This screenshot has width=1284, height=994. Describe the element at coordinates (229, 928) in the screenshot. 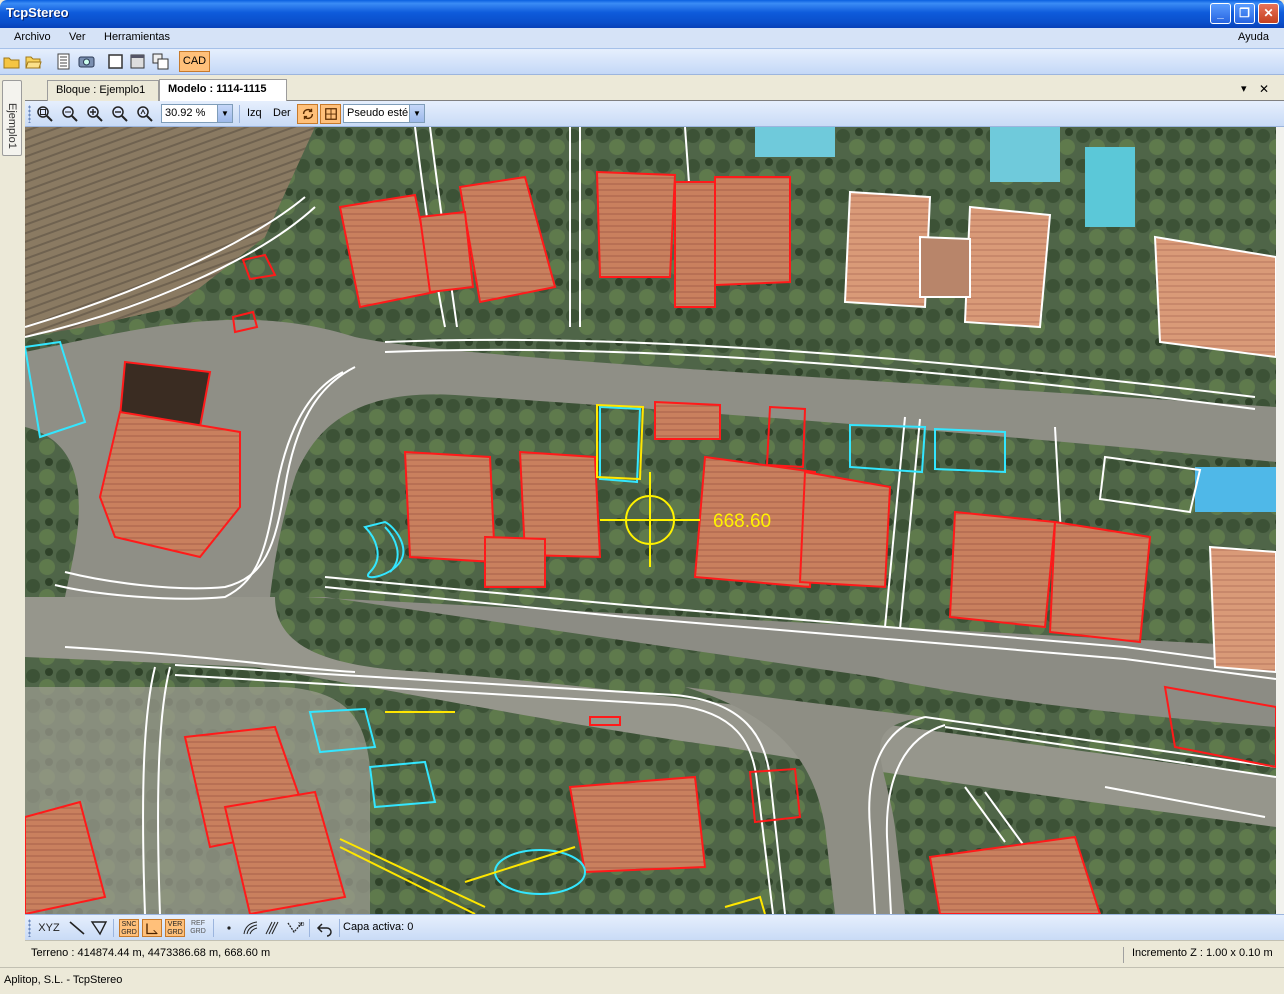

I see `point-tool-icon` at that location.